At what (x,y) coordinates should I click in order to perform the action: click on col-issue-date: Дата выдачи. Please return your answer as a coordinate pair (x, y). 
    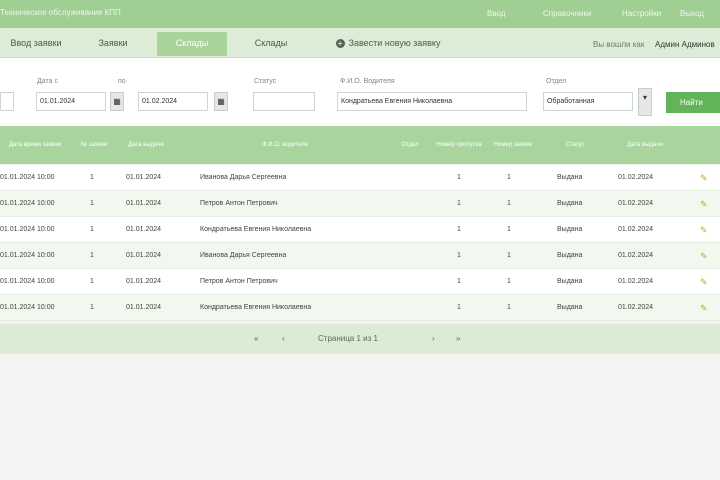
    Looking at the image, I should click on (645, 145).